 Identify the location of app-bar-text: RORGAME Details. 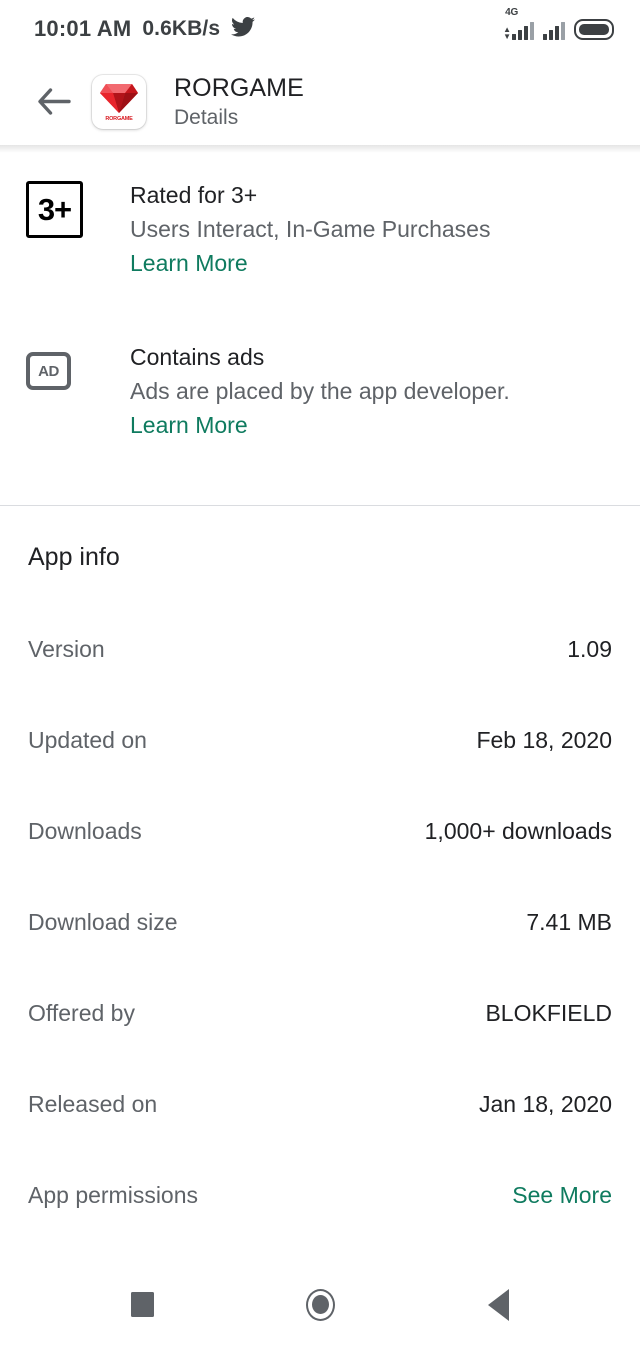
(239, 102).